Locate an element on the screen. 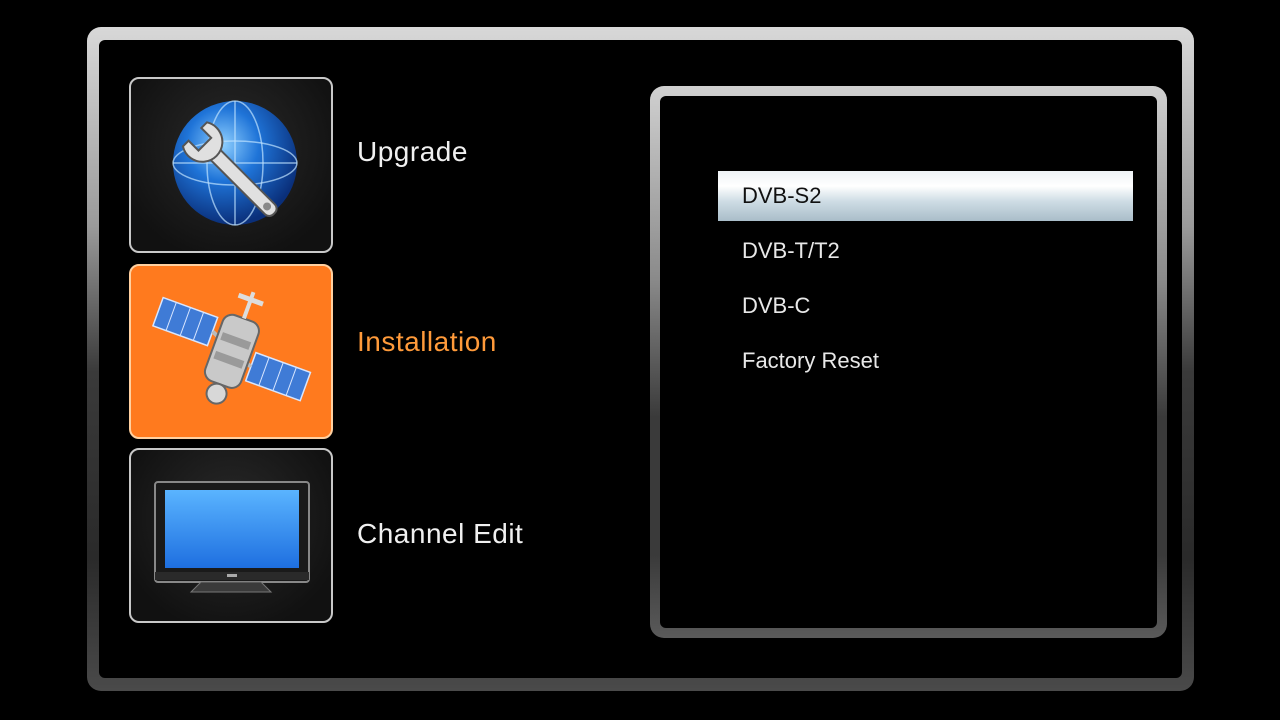 The height and width of the screenshot is (720, 1280). menu-label-channel-edit: Channel Edit is located at coordinates (440, 534).